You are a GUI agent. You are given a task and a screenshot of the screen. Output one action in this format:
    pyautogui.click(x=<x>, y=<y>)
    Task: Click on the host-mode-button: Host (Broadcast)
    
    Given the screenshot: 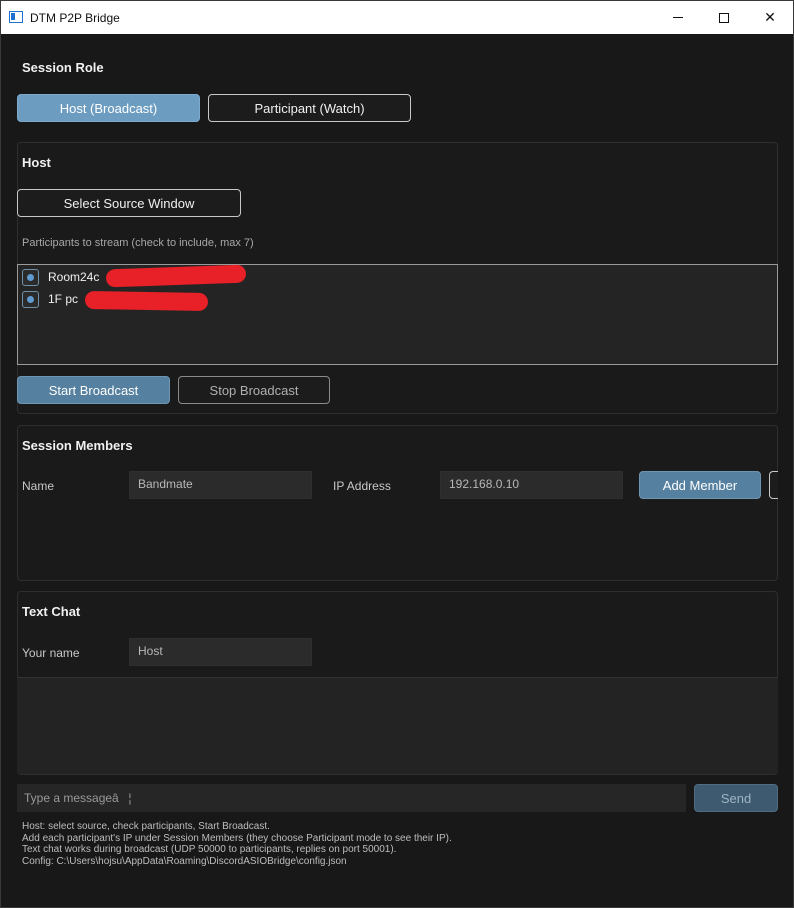 What is the action you would take?
    pyautogui.click(x=108, y=108)
    